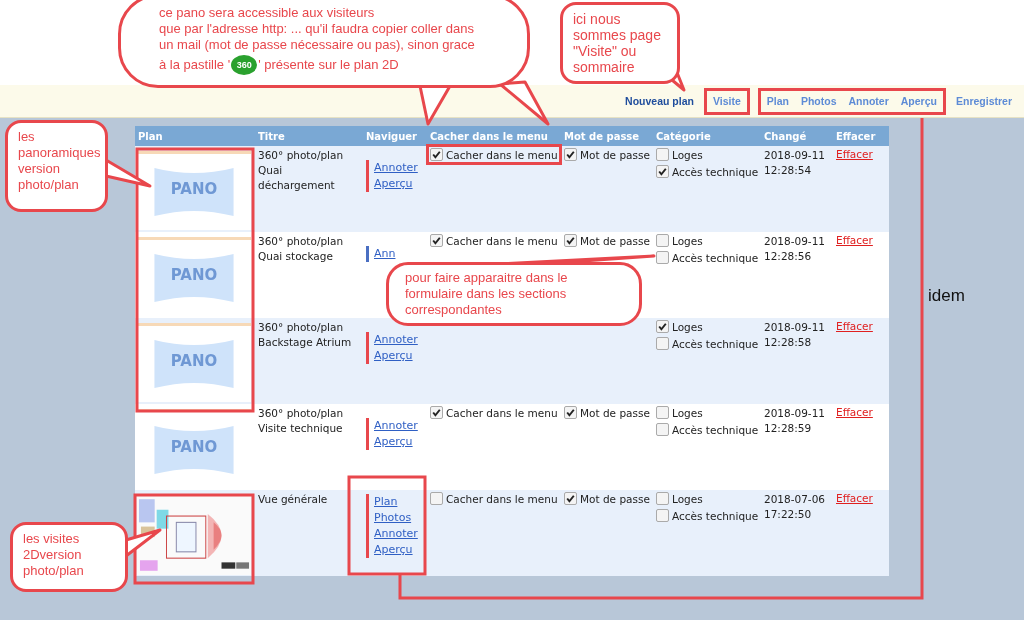 This screenshot has width=1024, height=620. Describe the element at coordinates (818, 101) in the screenshot. I see `nav-link: Photos` at that location.